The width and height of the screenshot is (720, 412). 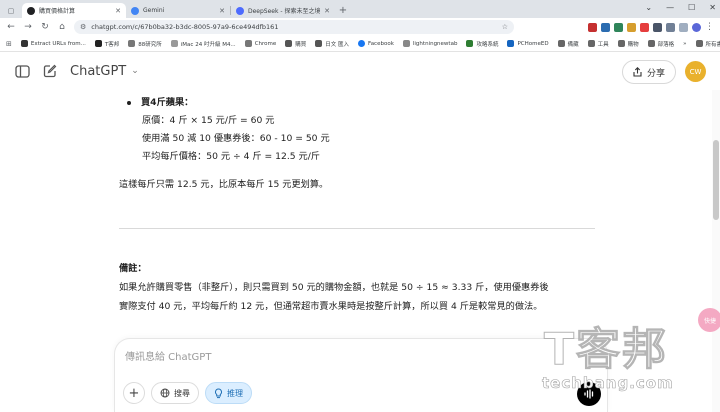 What do you see at coordinates (482, 44) in the screenshot?
I see `bookmark-item: 攻略系統` at bounding box center [482, 44].